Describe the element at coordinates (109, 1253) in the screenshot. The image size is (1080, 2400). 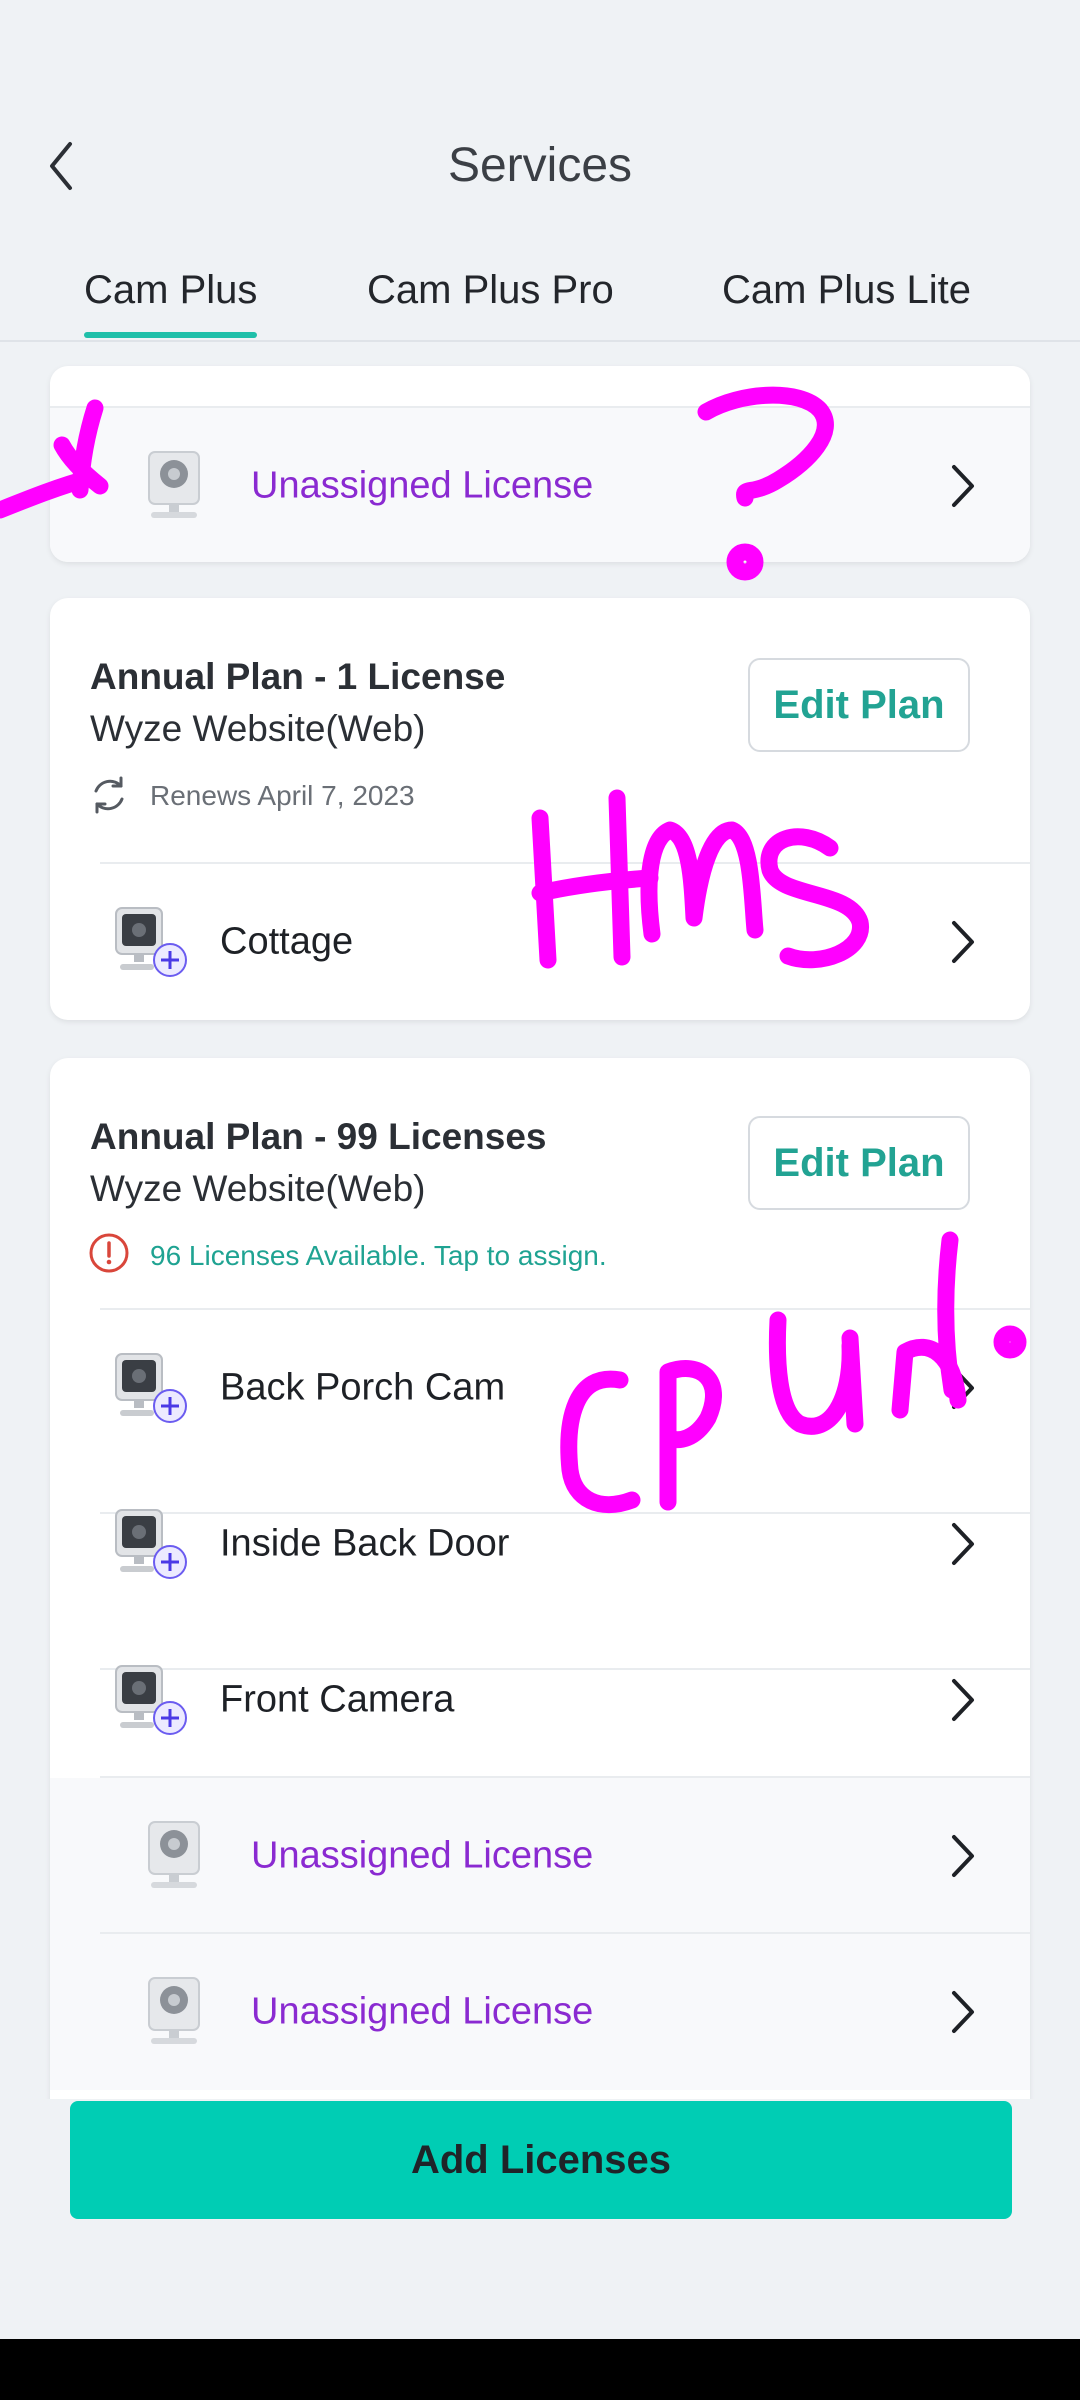
I see `alert-icon` at that location.